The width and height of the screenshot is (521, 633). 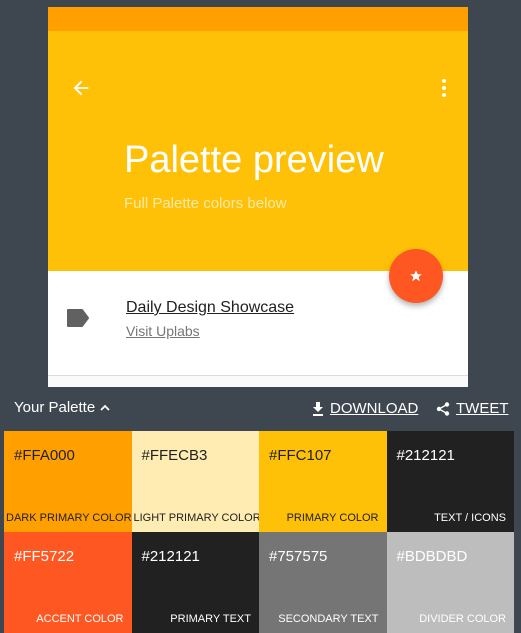 I want to click on arrow-back-icon, so click(x=81, y=88).